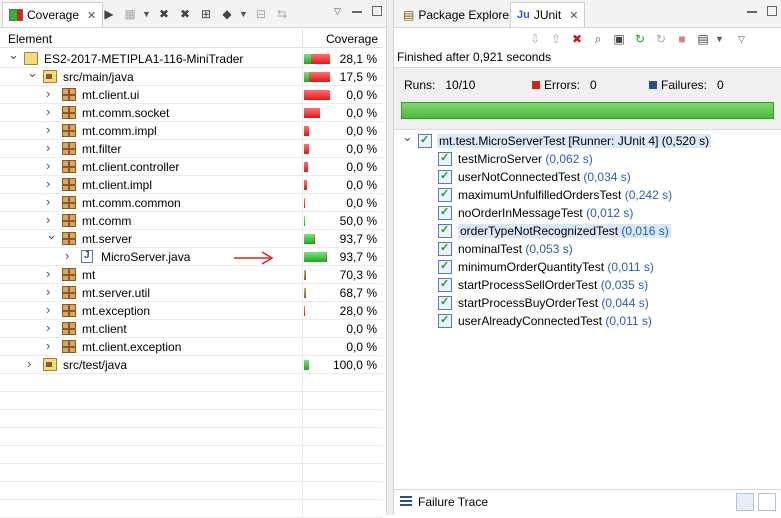 The image size is (781, 518). Describe the element at coordinates (682, 39) in the screenshot. I see `stop-icon: ■` at that location.